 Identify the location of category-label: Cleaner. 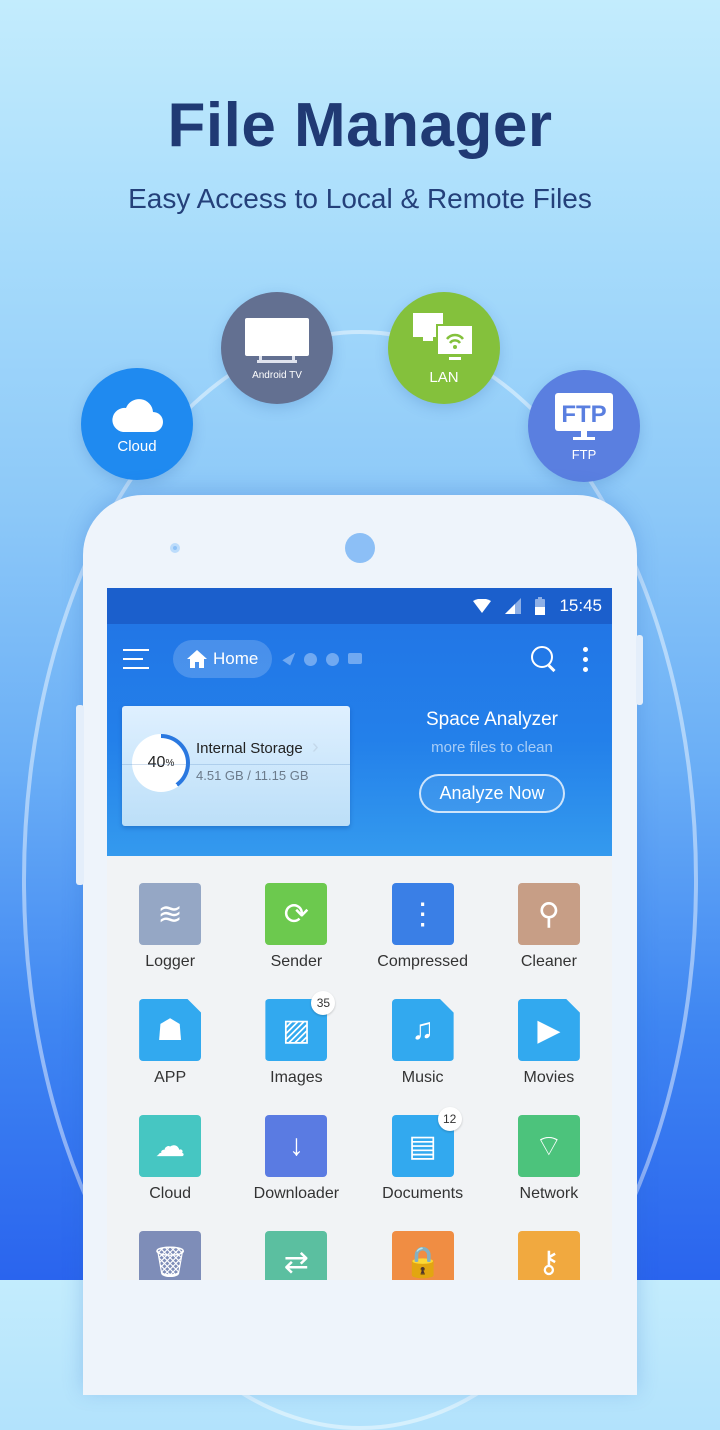
(548, 961).